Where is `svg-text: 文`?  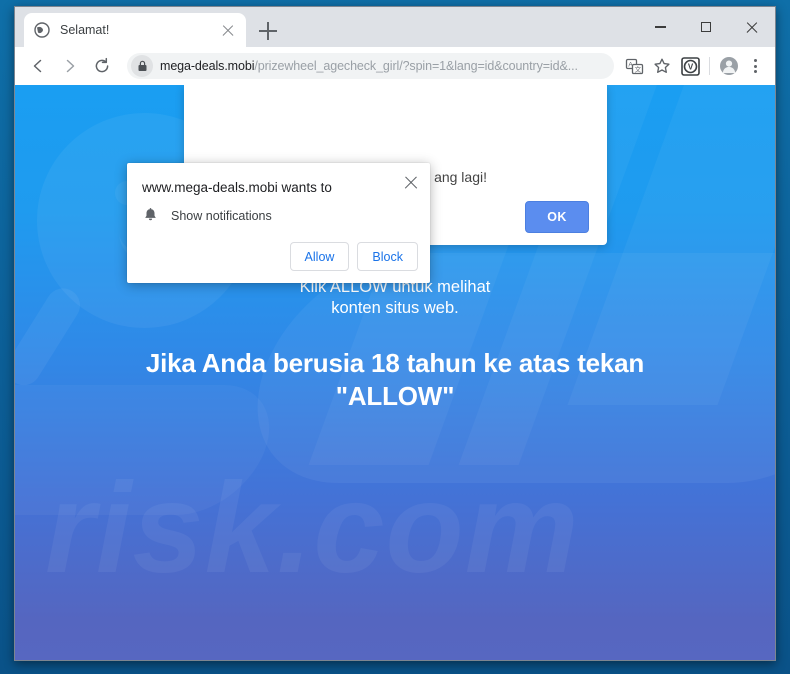
svg-text: 文 is located at coordinates (637, 68).